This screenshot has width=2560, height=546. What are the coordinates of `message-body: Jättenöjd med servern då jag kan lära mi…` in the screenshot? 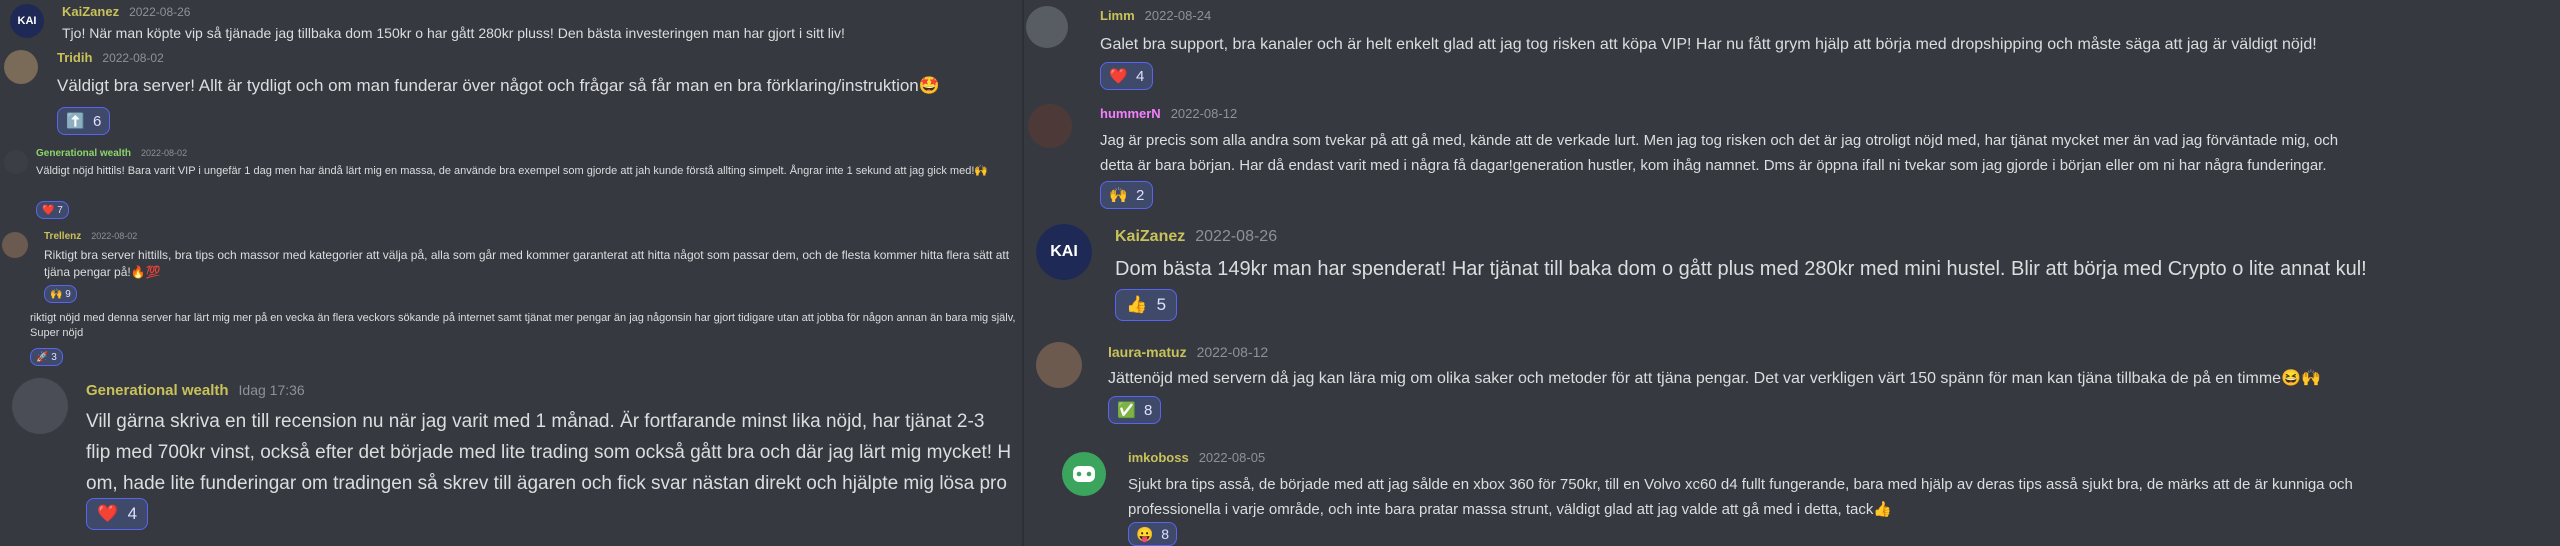 It's located at (1695, 378).